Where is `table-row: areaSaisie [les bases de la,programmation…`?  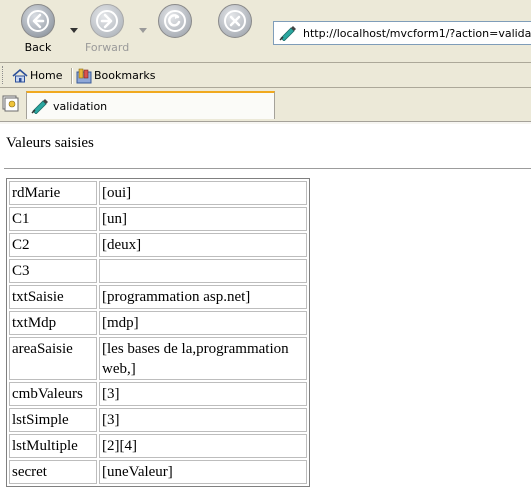
table-row: areaSaisie [les bases de la,programmation… is located at coordinates (158, 358).